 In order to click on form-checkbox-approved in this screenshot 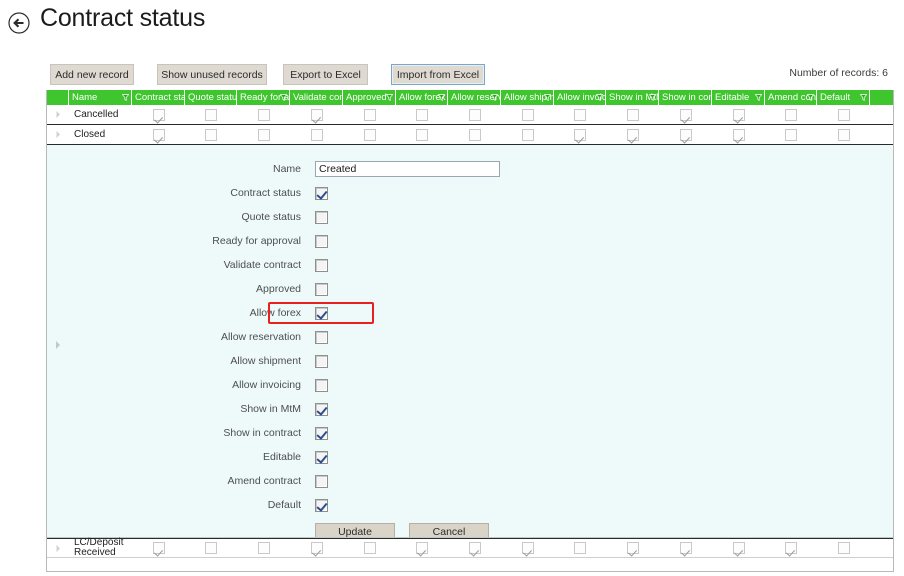, I will do `click(321, 289)`.